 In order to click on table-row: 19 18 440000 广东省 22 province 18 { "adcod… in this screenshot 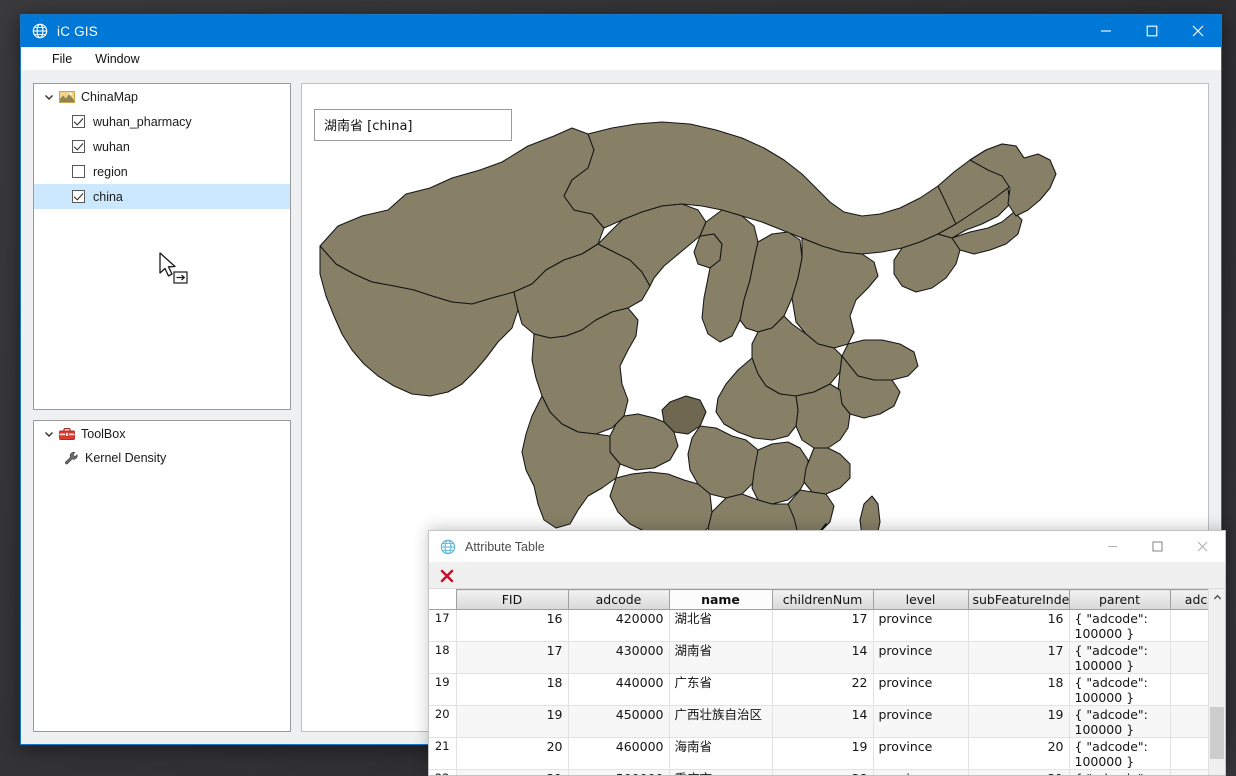, I will do `click(818, 689)`.